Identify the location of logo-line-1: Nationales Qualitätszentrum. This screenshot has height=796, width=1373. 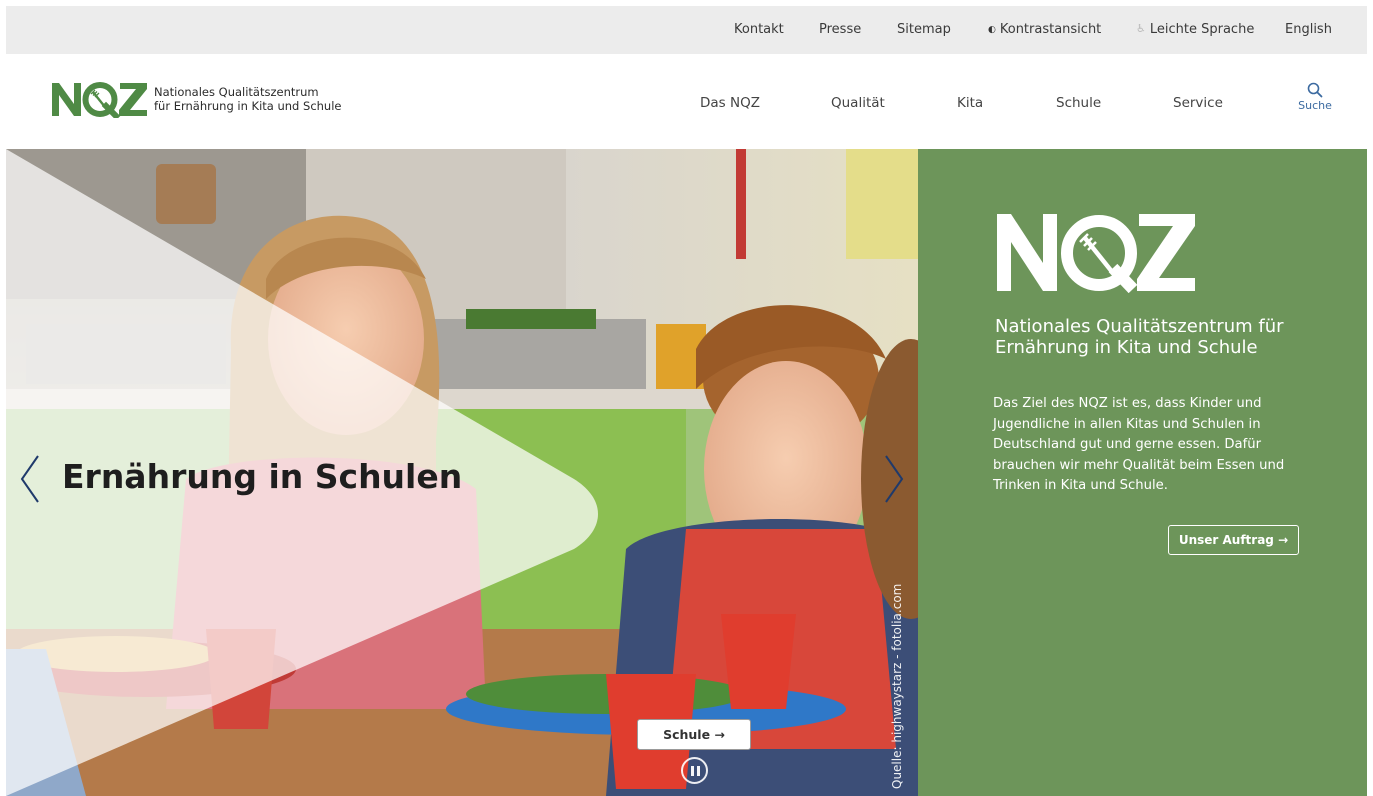
(236, 92).